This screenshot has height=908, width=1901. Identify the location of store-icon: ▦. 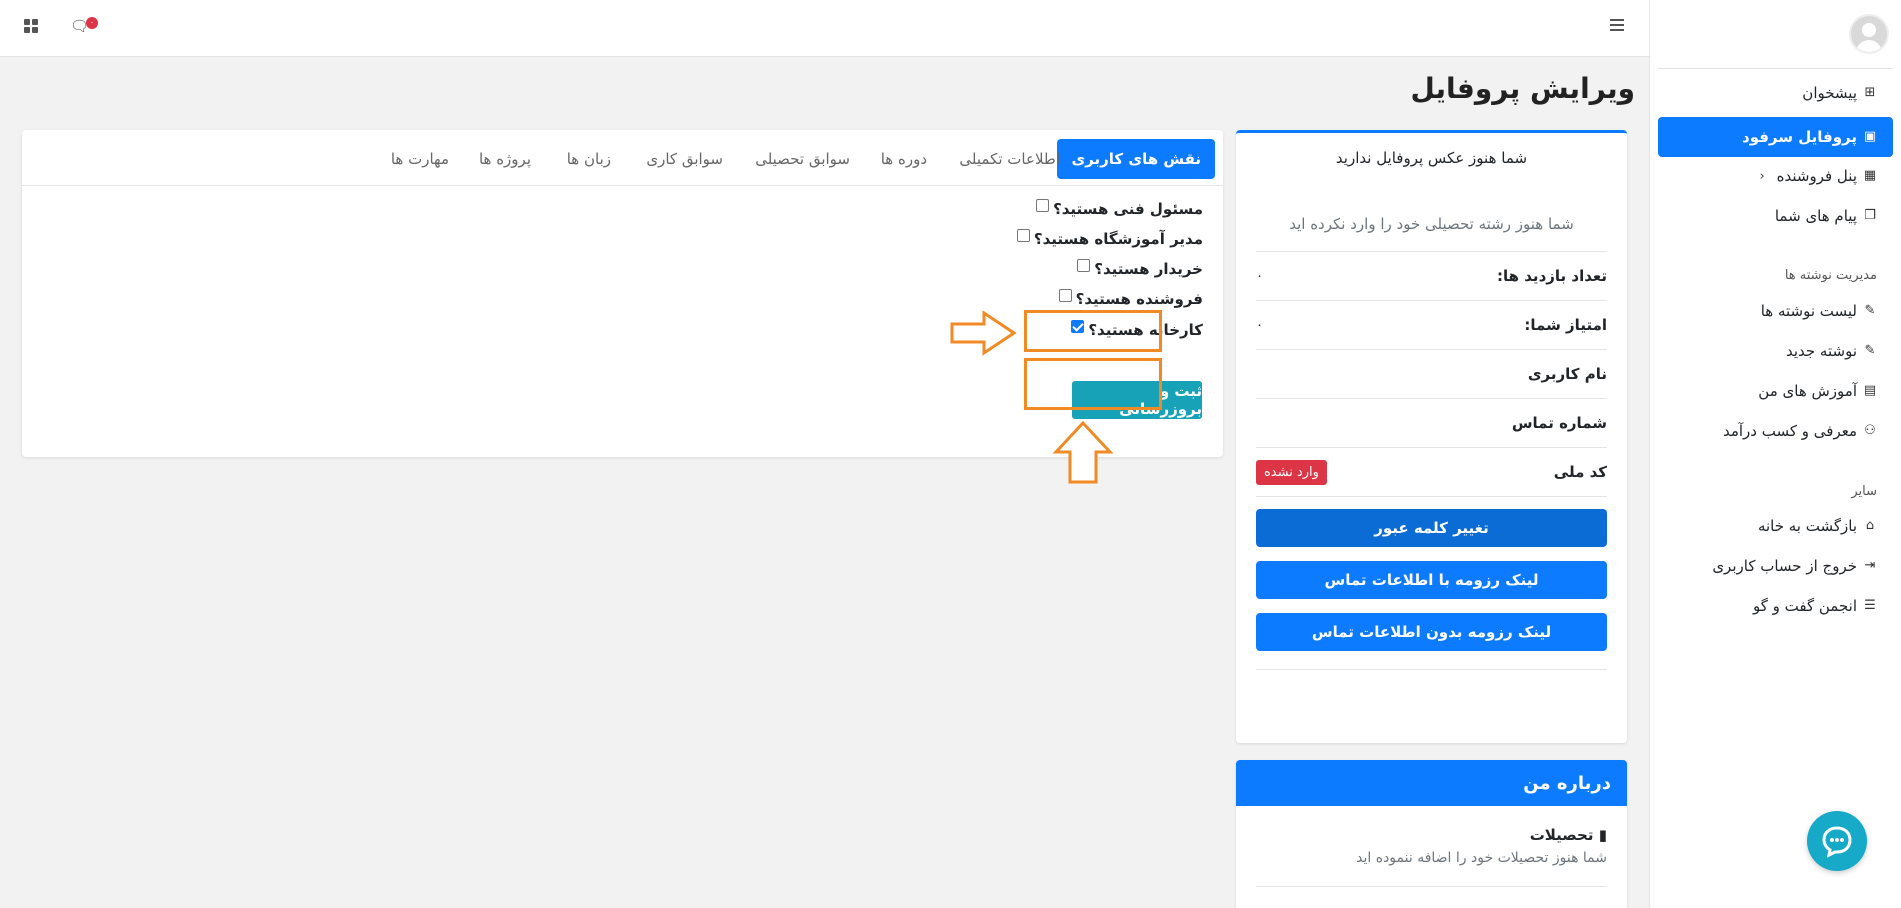
(1870, 175).